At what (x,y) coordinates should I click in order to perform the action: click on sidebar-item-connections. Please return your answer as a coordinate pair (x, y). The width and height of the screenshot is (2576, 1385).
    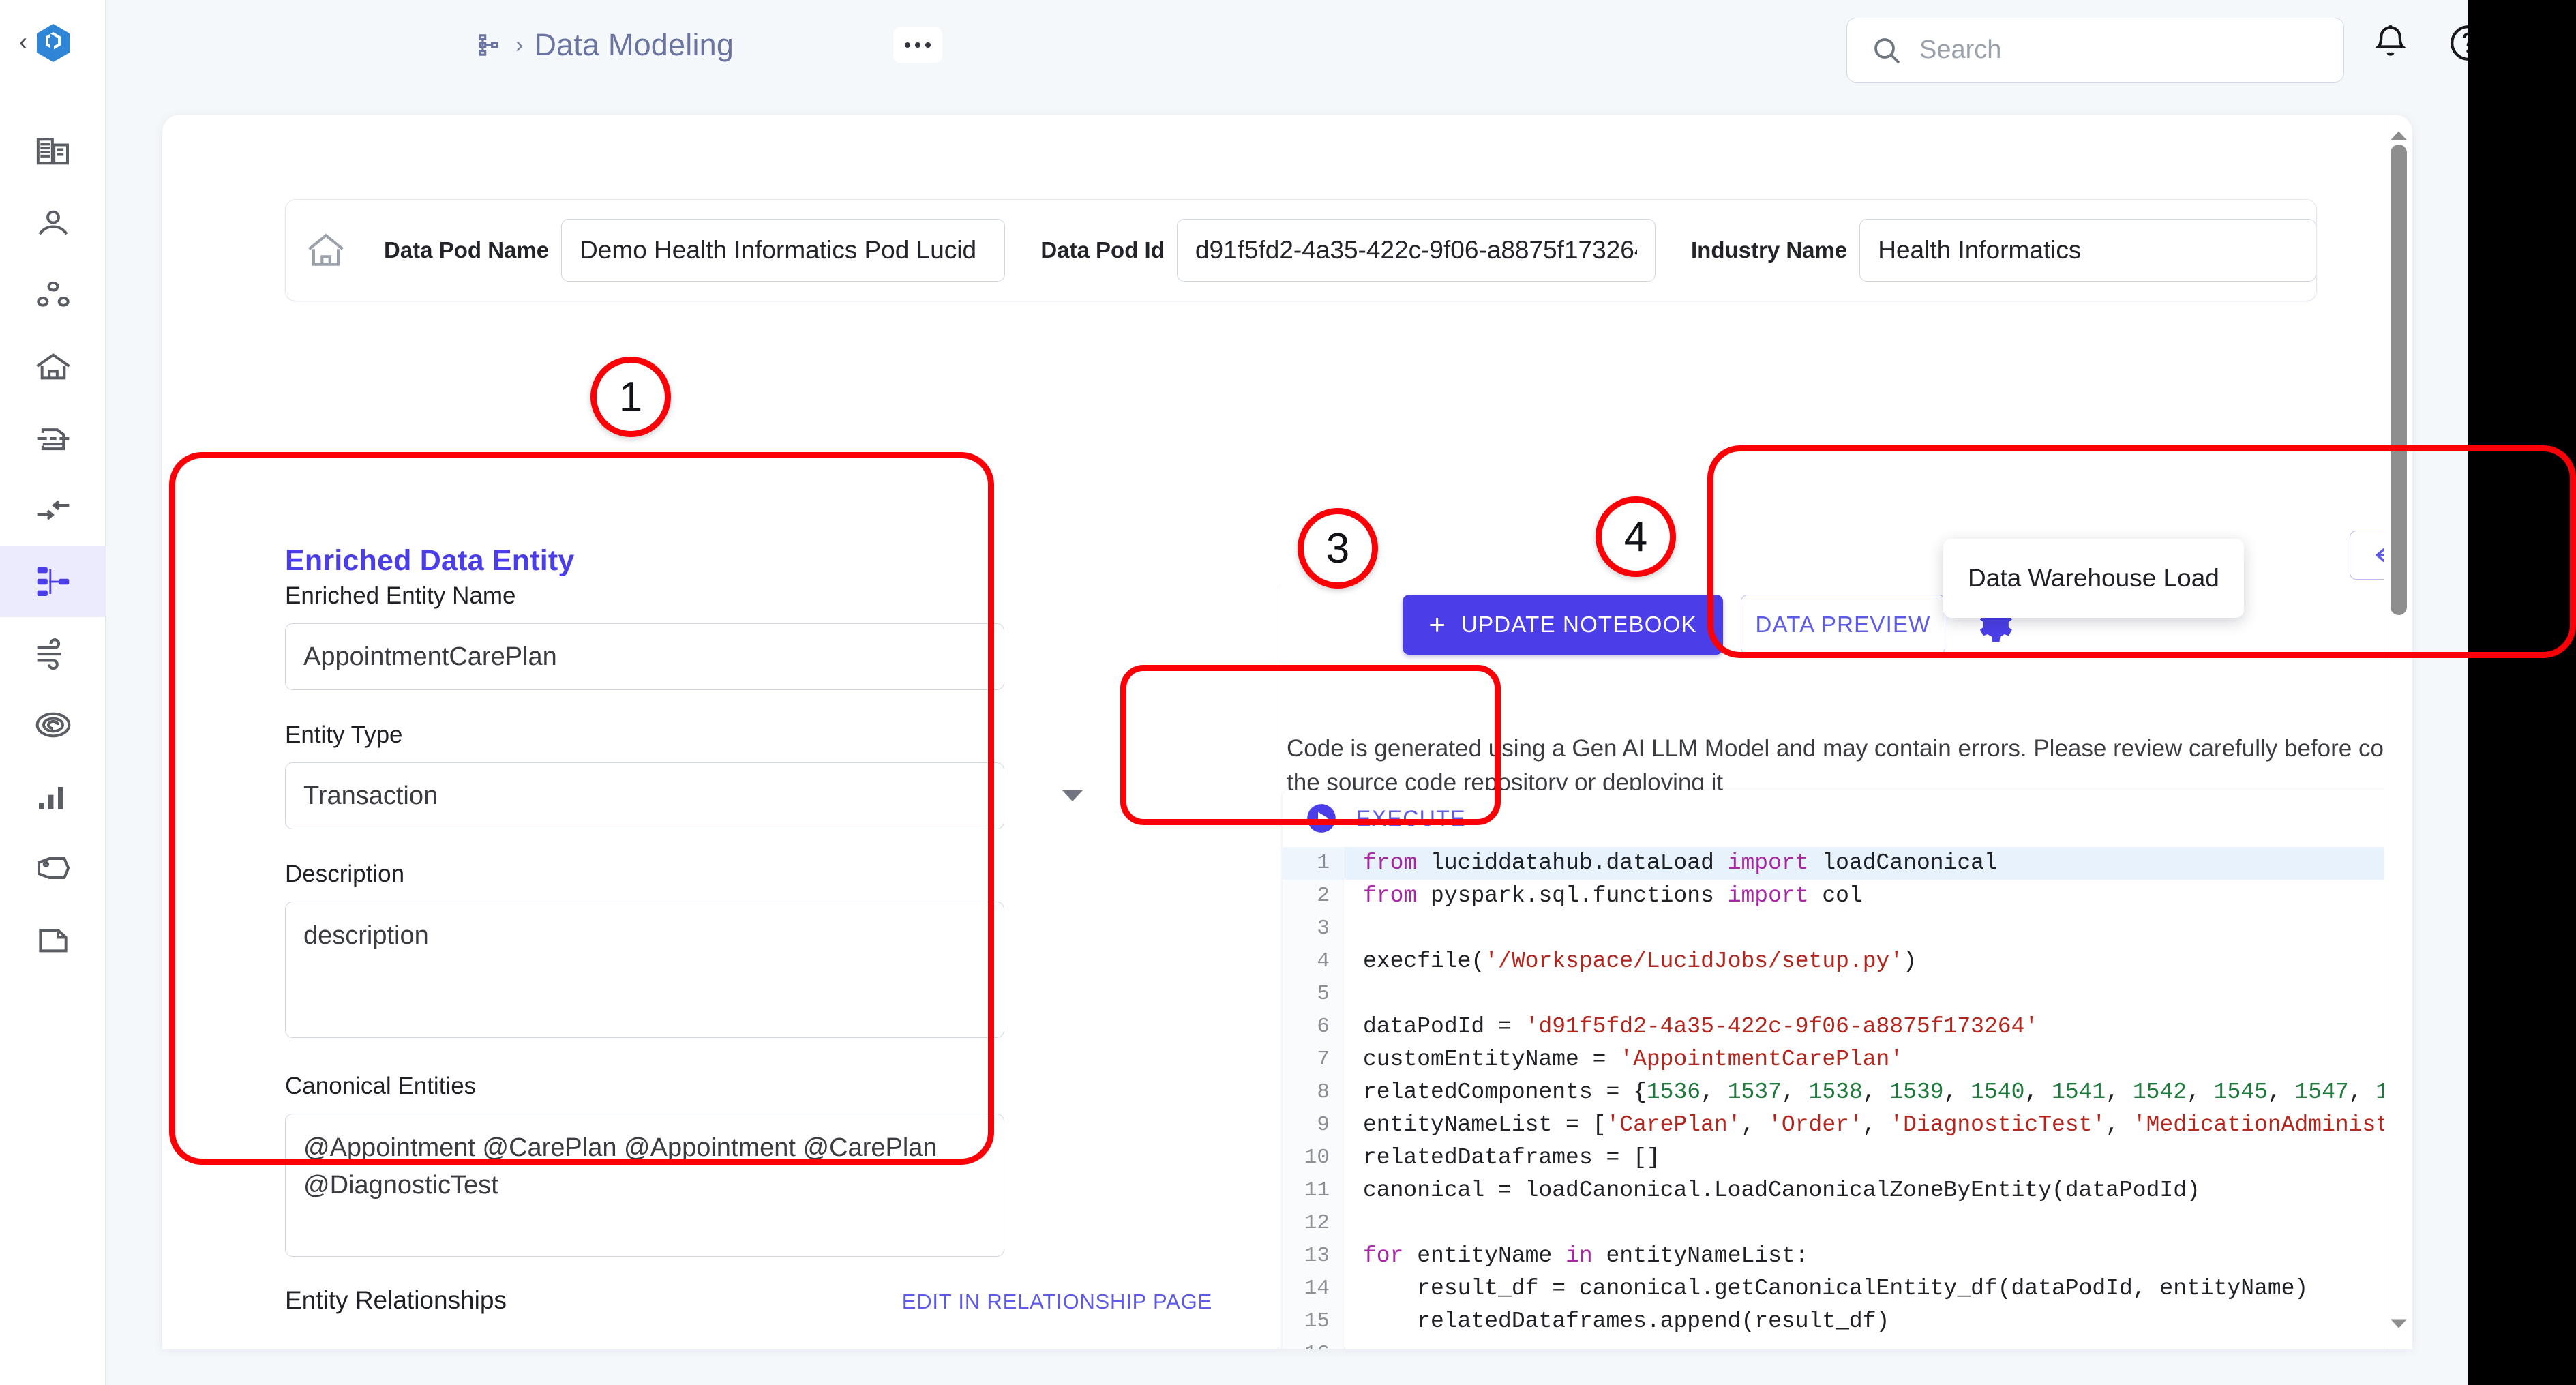
    Looking at the image, I should click on (53, 295).